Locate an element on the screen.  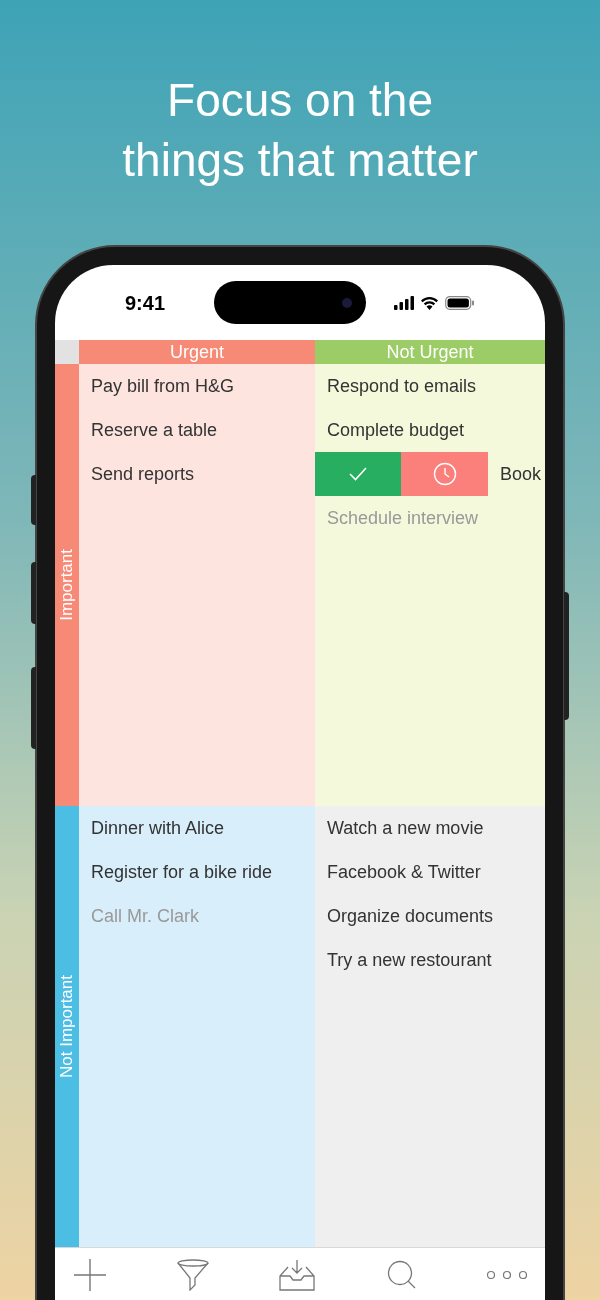
search-icon is located at coordinates (401, 1275).